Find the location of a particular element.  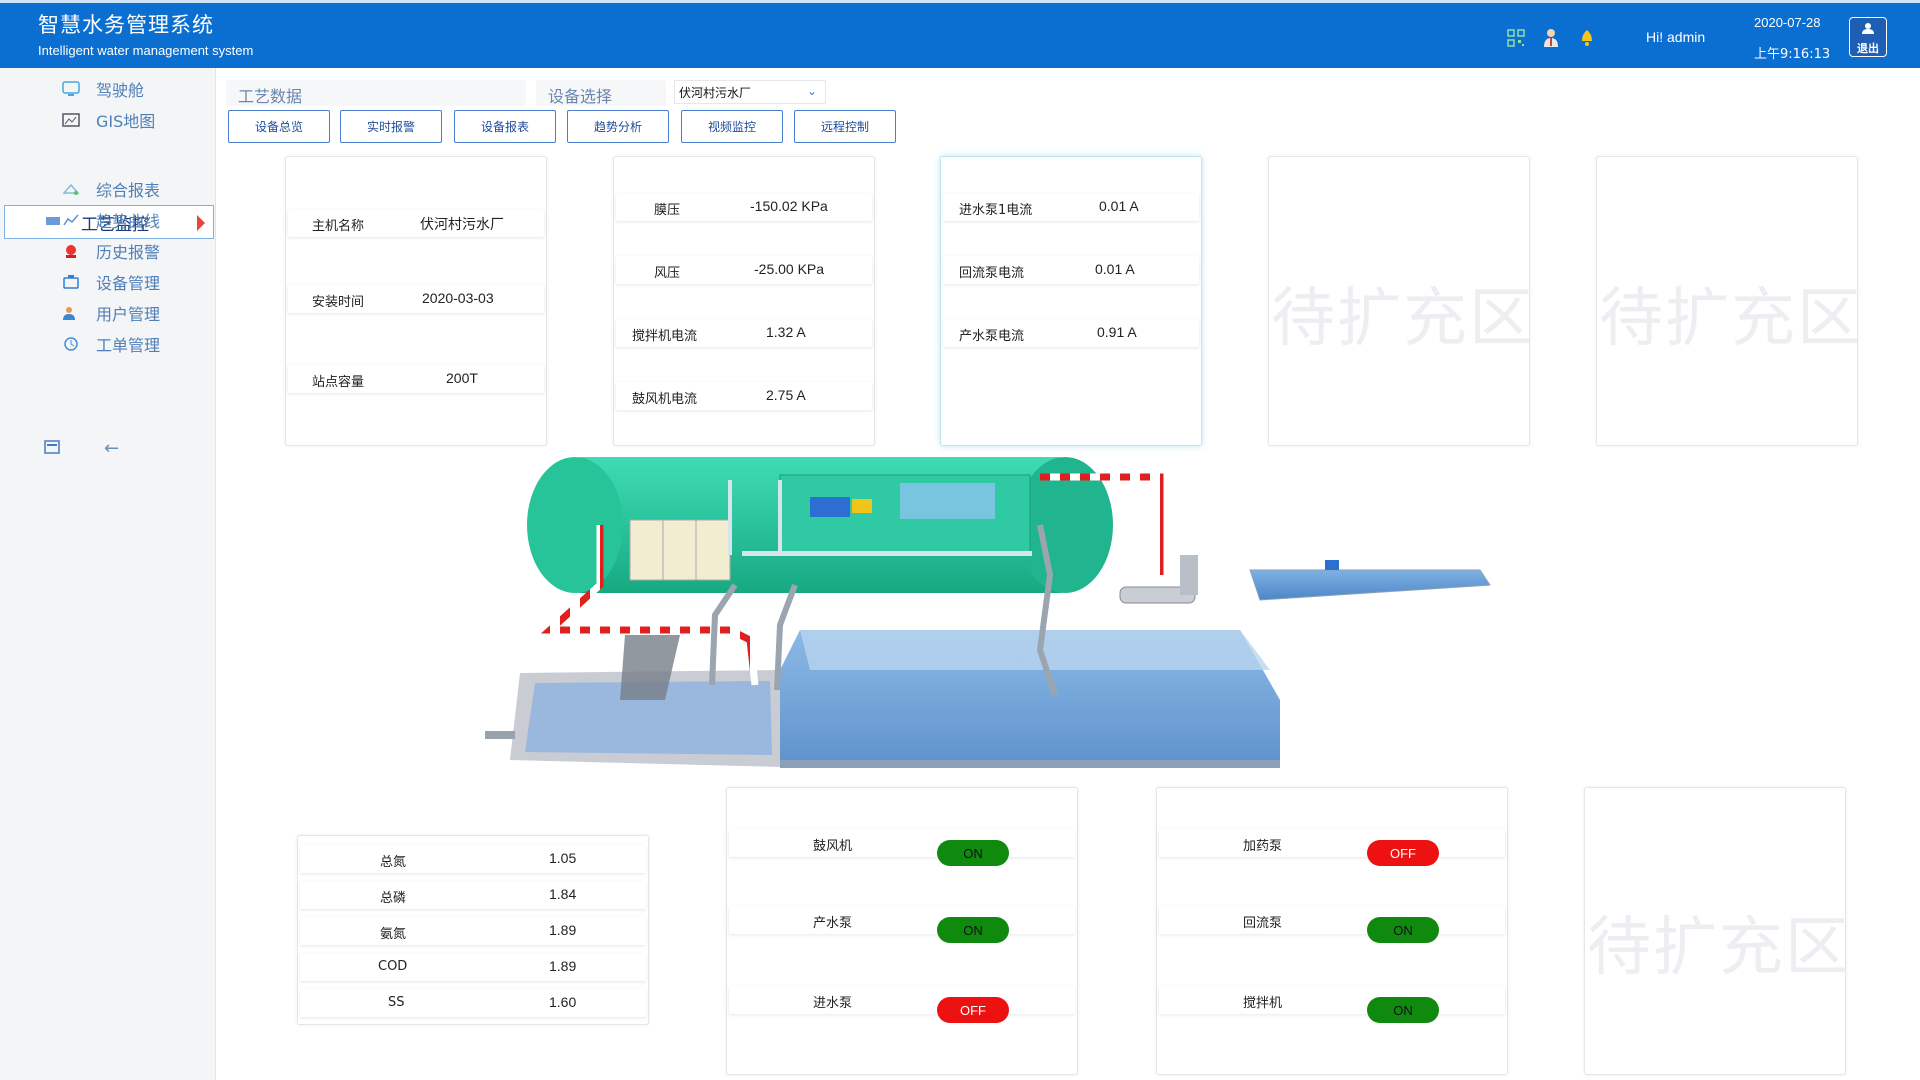

sidebar-item-label: 趋势曲线 is located at coordinates (128, 221).